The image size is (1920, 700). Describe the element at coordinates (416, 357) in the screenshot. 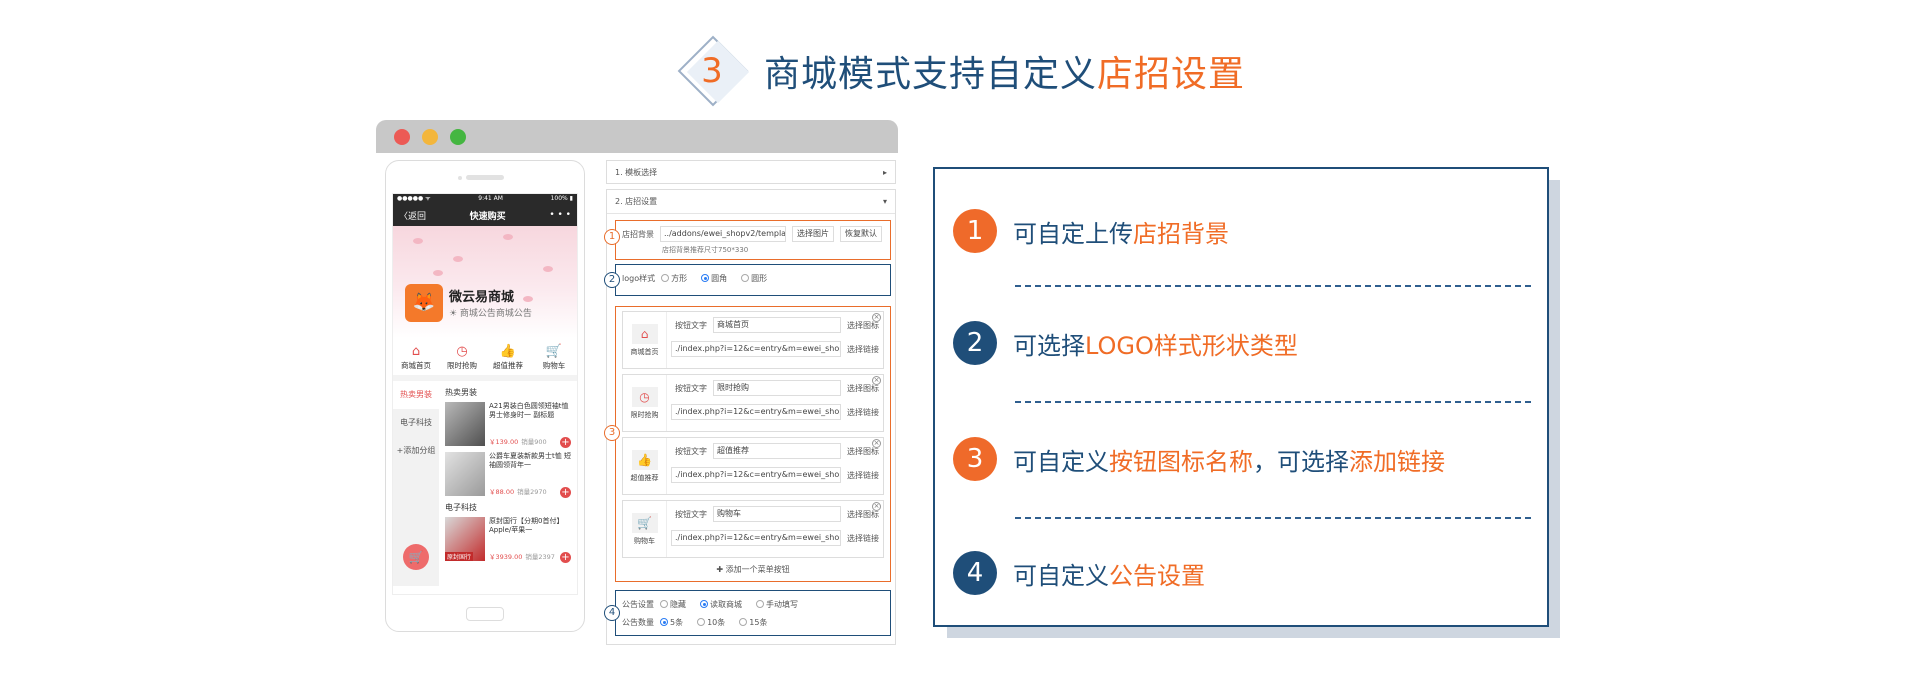

I see `menu-item-home: ⌂ 商城首页` at that location.